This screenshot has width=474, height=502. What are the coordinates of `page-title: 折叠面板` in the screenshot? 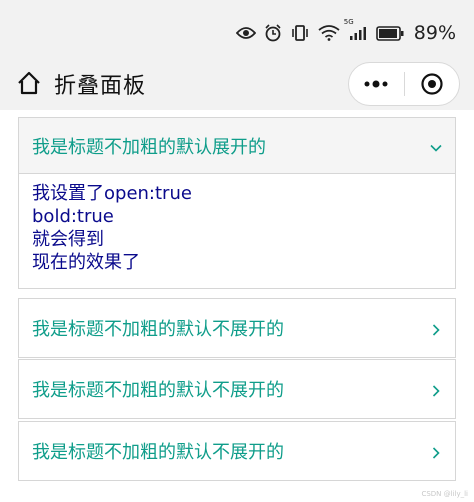 It's located at (100, 86).